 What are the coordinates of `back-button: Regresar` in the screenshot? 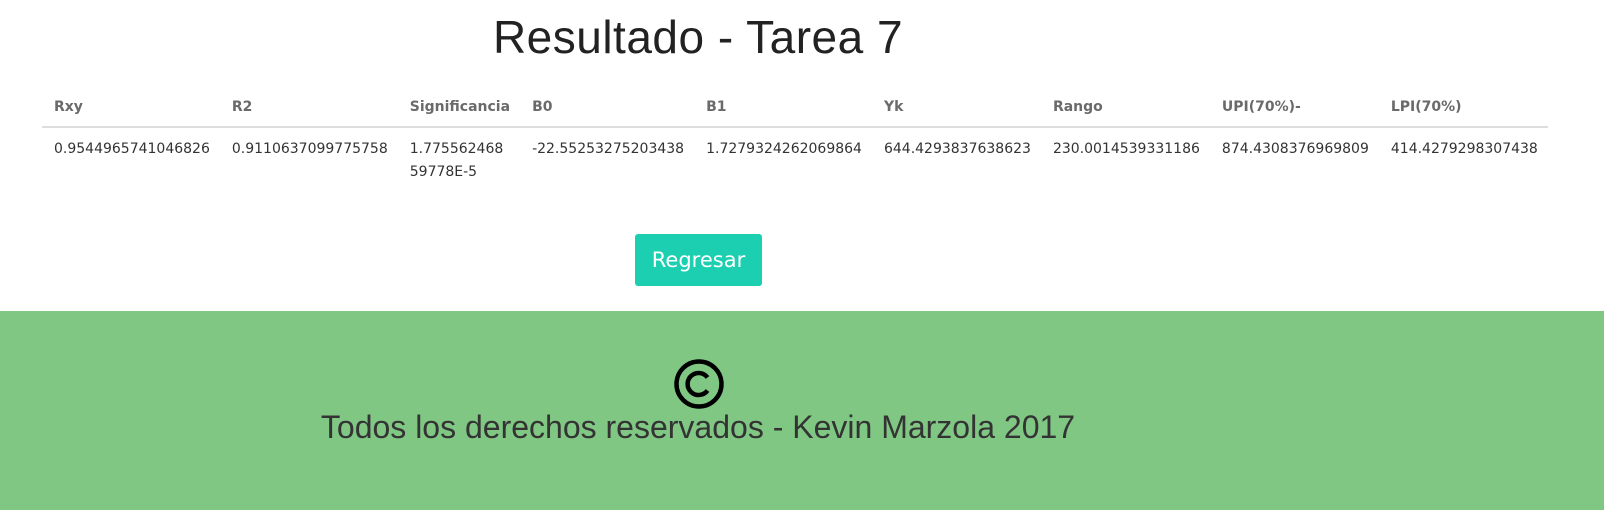 It's located at (698, 260).